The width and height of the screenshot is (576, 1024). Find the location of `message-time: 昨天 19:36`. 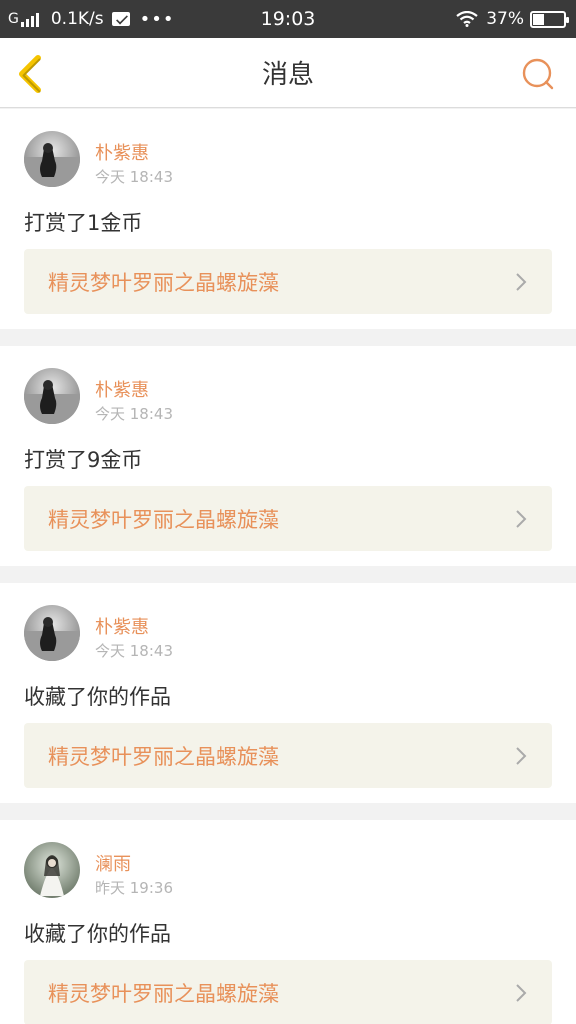

message-time: 昨天 19:36 is located at coordinates (134, 888).